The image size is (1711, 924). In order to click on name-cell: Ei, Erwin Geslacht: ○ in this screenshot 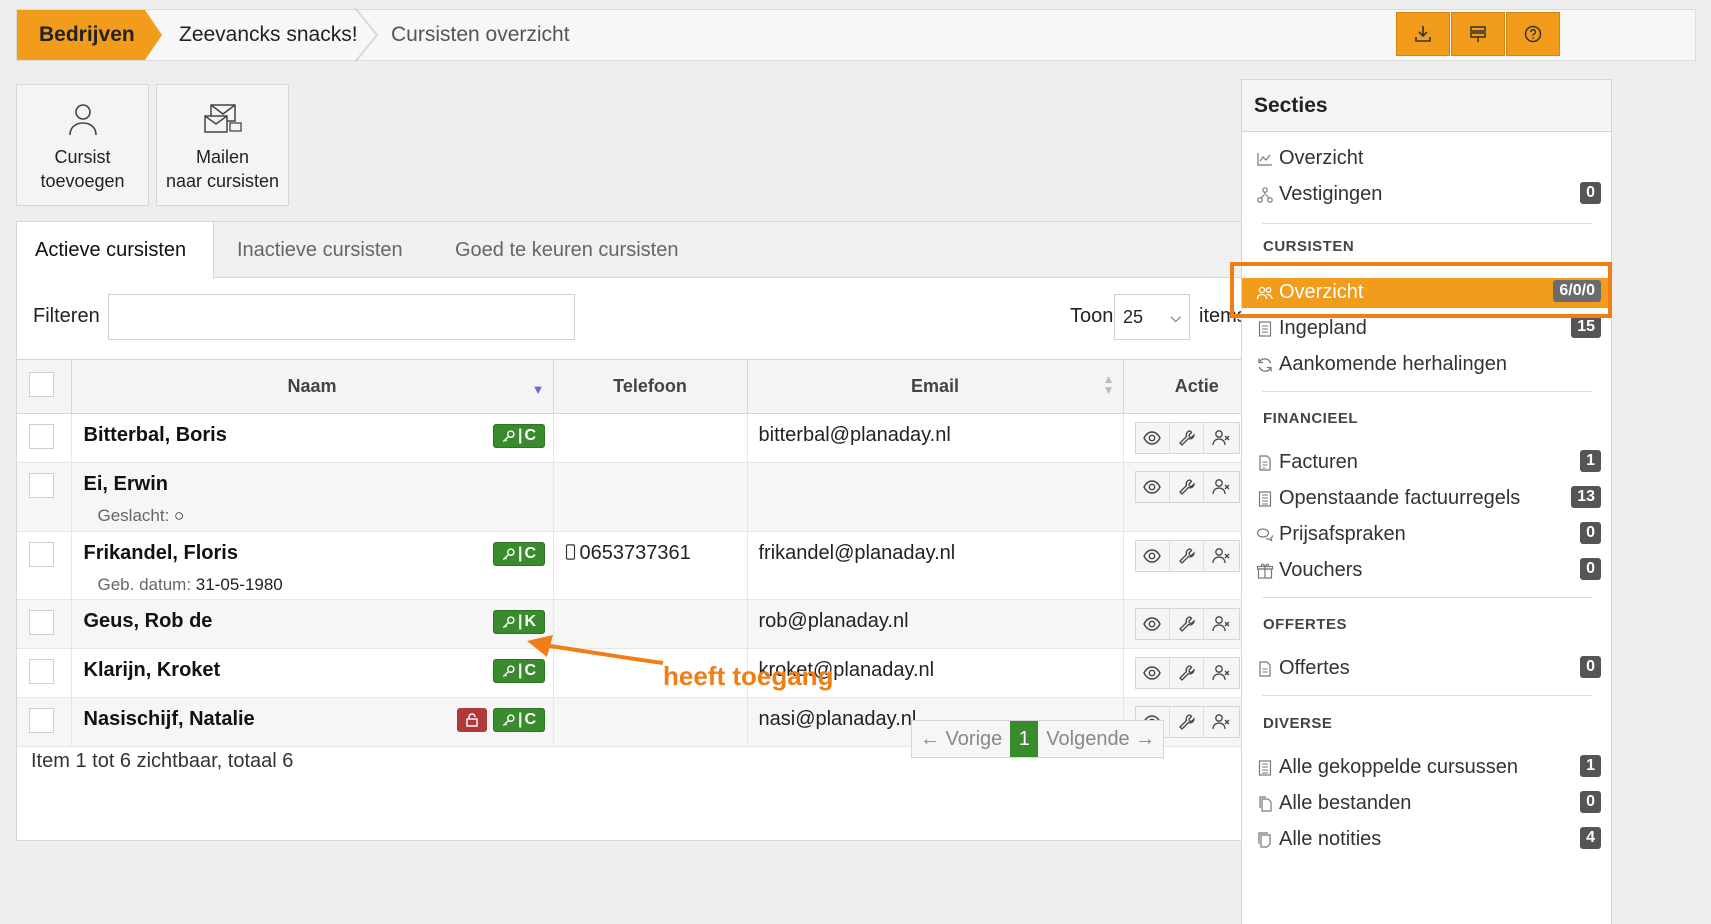, I will do `click(312, 497)`.